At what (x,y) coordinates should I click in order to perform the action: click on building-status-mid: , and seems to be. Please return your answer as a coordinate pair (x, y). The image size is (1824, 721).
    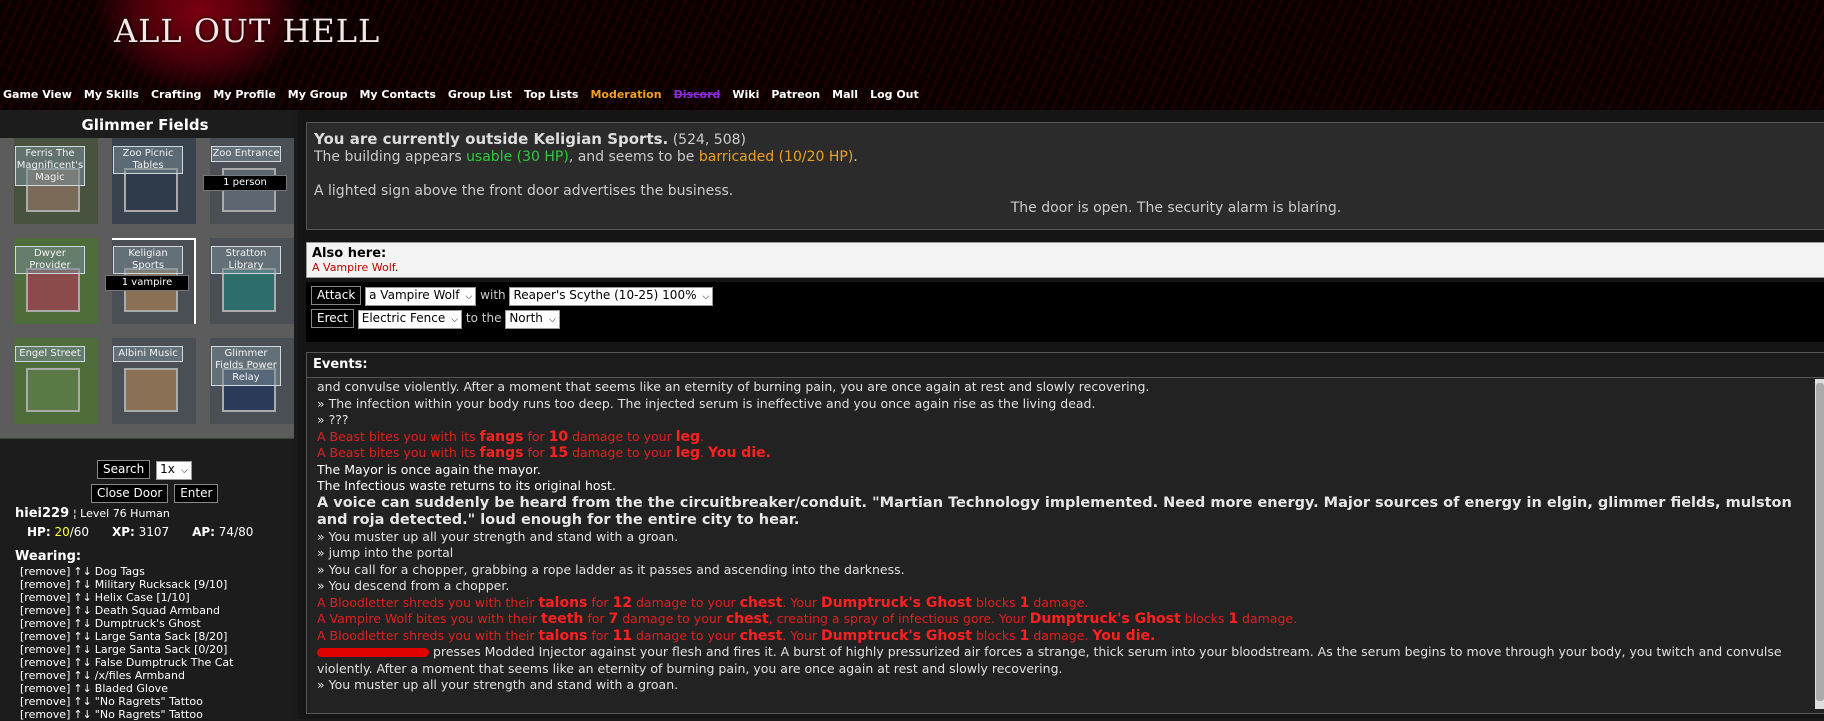
    Looking at the image, I should click on (633, 157).